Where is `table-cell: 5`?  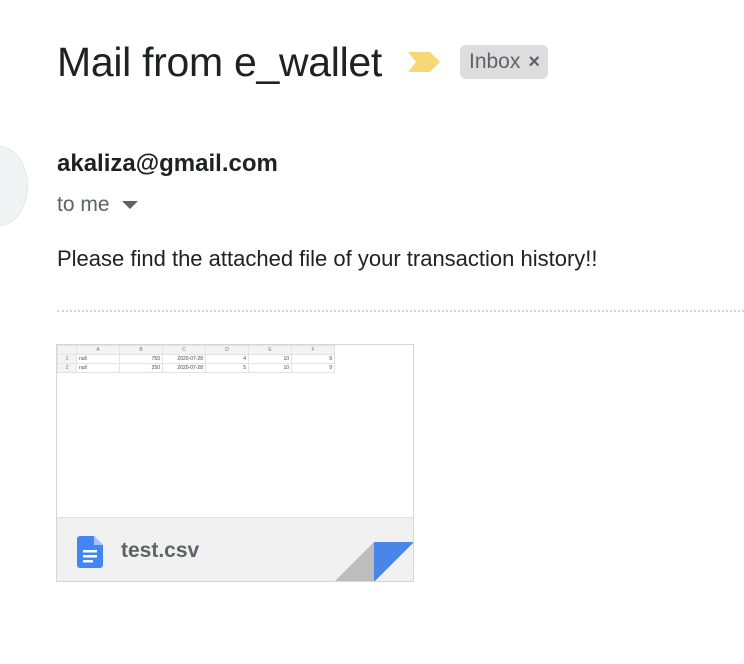 table-cell: 5 is located at coordinates (227, 368).